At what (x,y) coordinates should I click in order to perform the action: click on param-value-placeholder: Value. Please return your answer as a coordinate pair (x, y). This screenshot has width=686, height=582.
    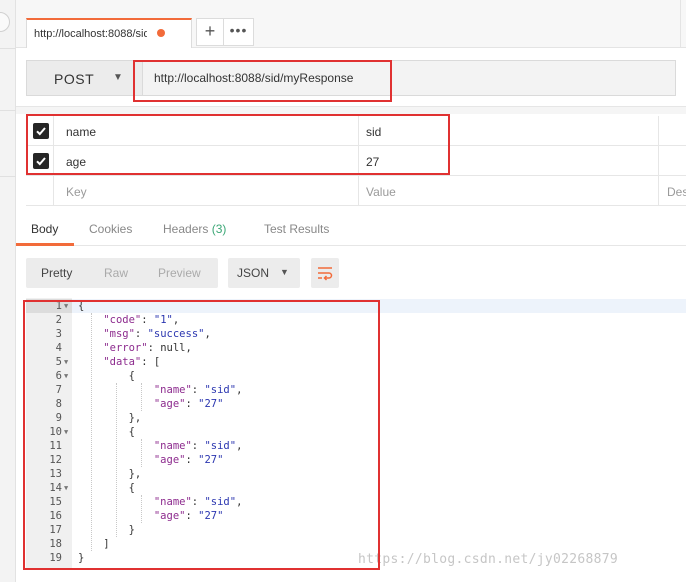
    Looking at the image, I should click on (381, 192).